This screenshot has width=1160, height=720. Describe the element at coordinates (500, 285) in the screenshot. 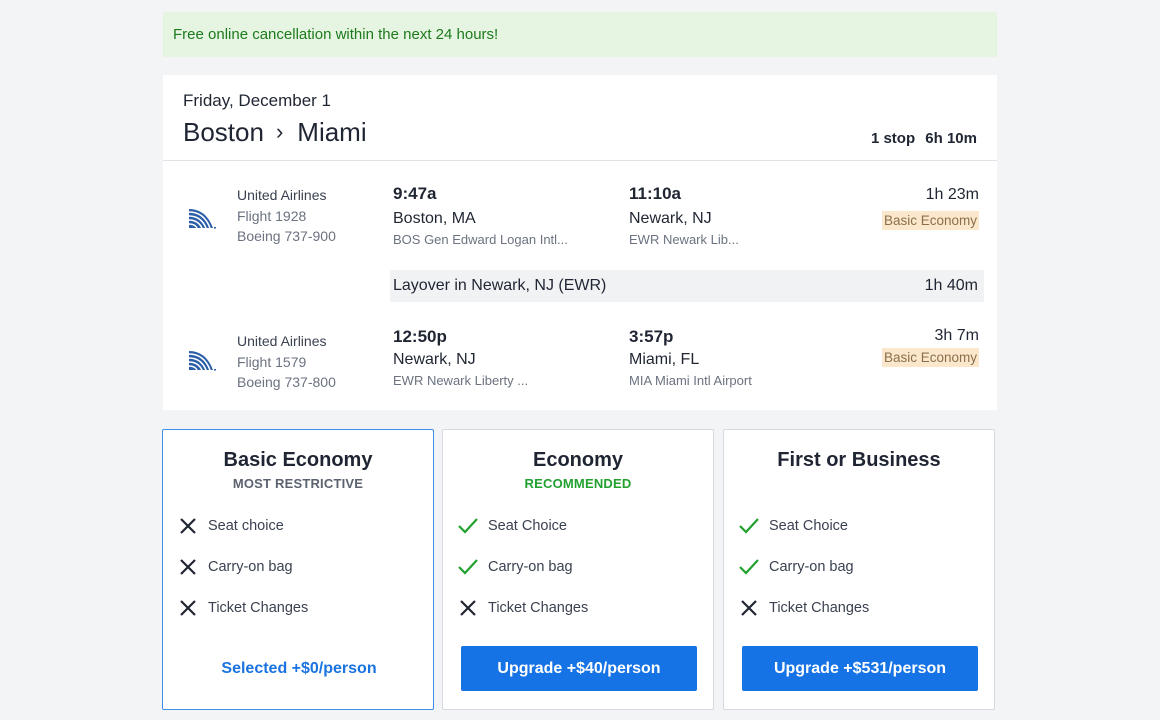

I see `layover-text: Layover in Newark, NJ (EWR)` at that location.